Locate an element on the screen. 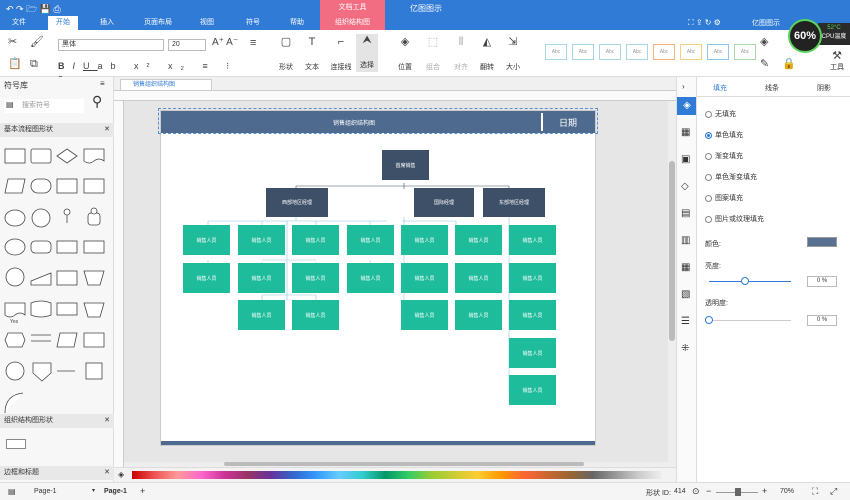  table-icon: ▦ is located at coordinates (685, 267).